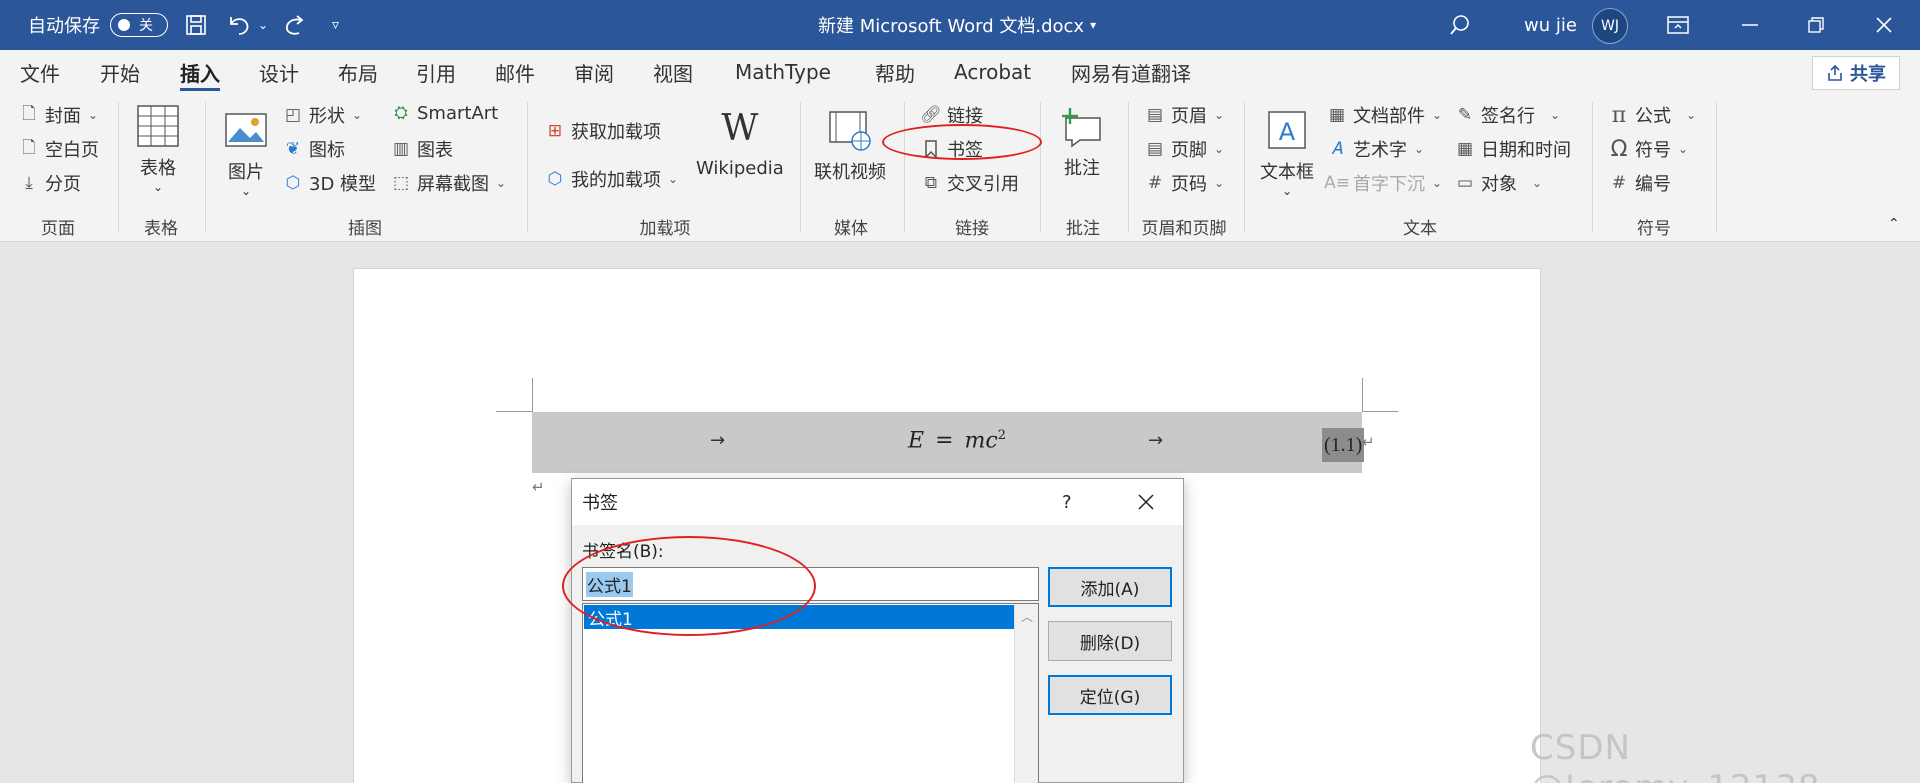 This screenshot has width=1920, height=783. I want to click on help-button: ?, so click(1067, 502).